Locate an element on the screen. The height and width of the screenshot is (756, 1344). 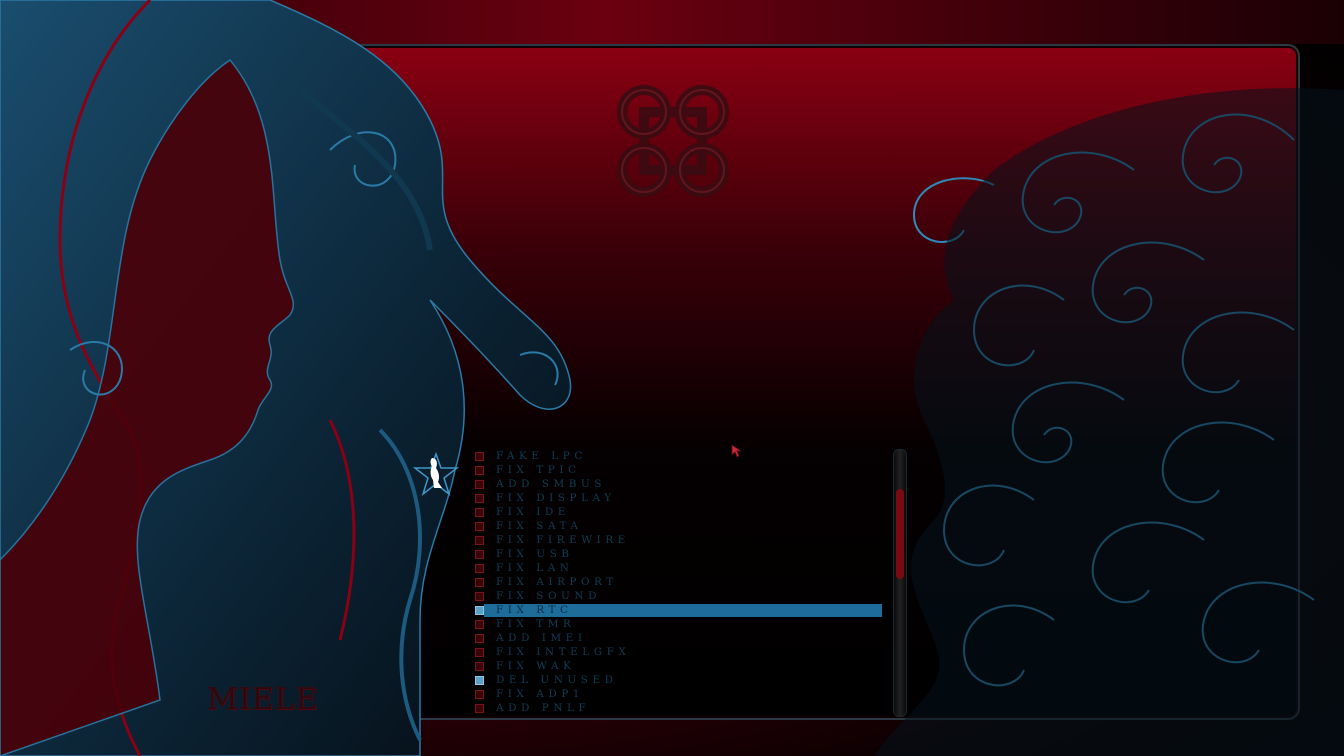
pinup-star-icon is located at coordinates (436, 474).